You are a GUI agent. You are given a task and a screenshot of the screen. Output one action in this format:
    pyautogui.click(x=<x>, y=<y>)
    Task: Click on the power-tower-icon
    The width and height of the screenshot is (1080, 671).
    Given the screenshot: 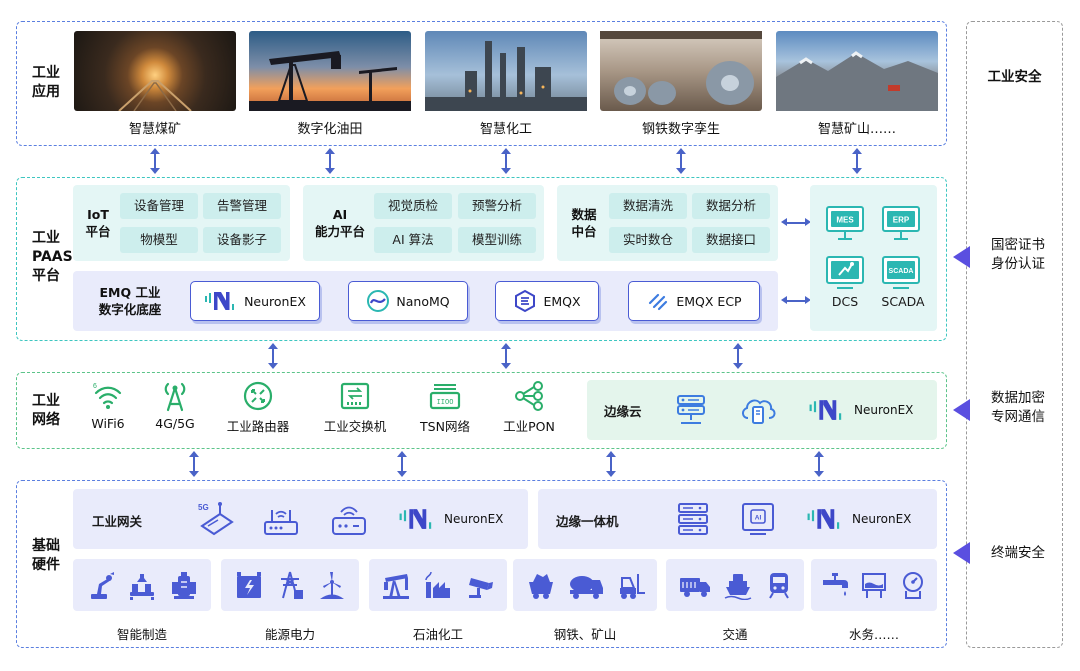 What is the action you would take?
    pyautogui.click(x=292, y=585)
    